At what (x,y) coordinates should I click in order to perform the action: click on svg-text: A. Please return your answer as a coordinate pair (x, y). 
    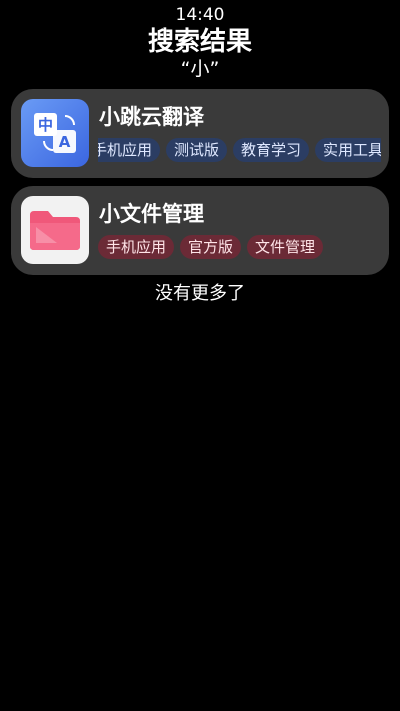
    Looking at the image, I should click on (65, 142).